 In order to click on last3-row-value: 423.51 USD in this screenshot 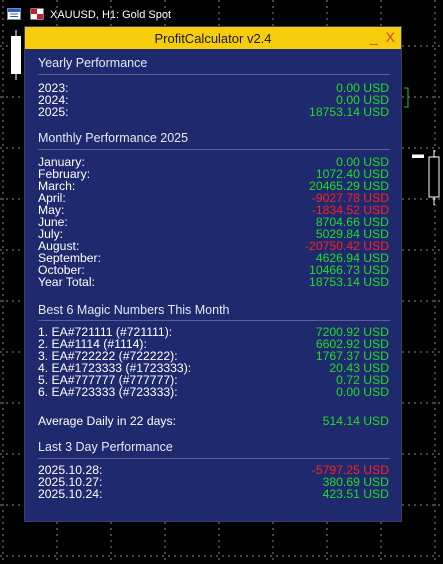, I will do `click(355, 494)`.